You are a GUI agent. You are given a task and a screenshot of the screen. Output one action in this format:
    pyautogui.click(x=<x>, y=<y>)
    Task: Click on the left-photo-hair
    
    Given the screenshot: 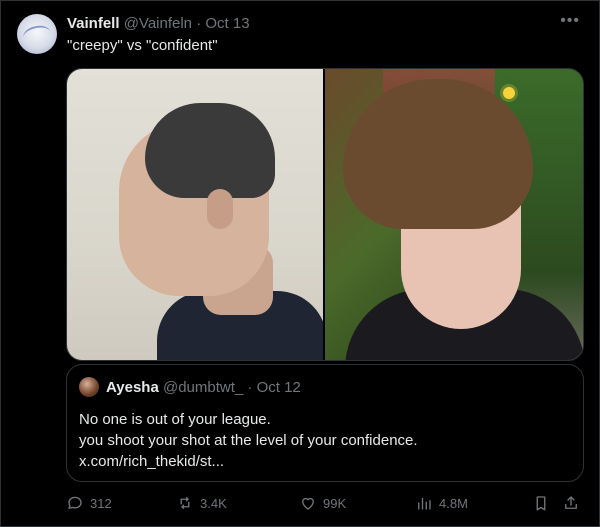 What is the action you would take?
    pyautogui.click(x=210, y=150)
    